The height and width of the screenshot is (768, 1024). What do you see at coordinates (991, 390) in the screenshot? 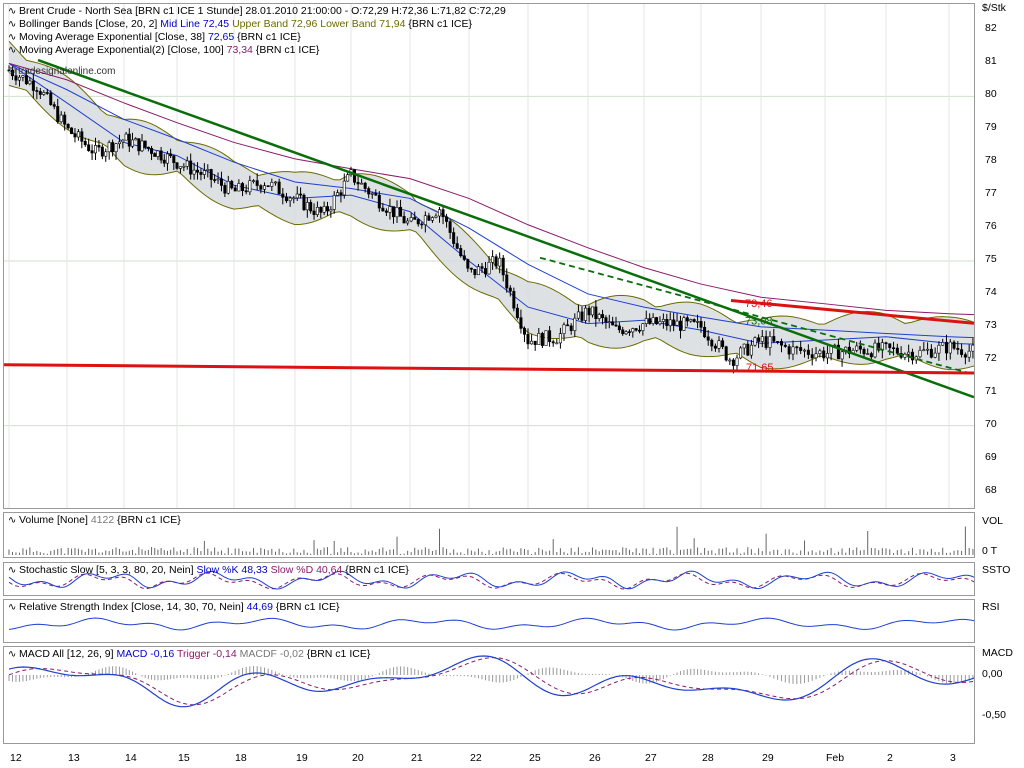
I see `price-tick-label: 71` at bounding box center [991, 390].